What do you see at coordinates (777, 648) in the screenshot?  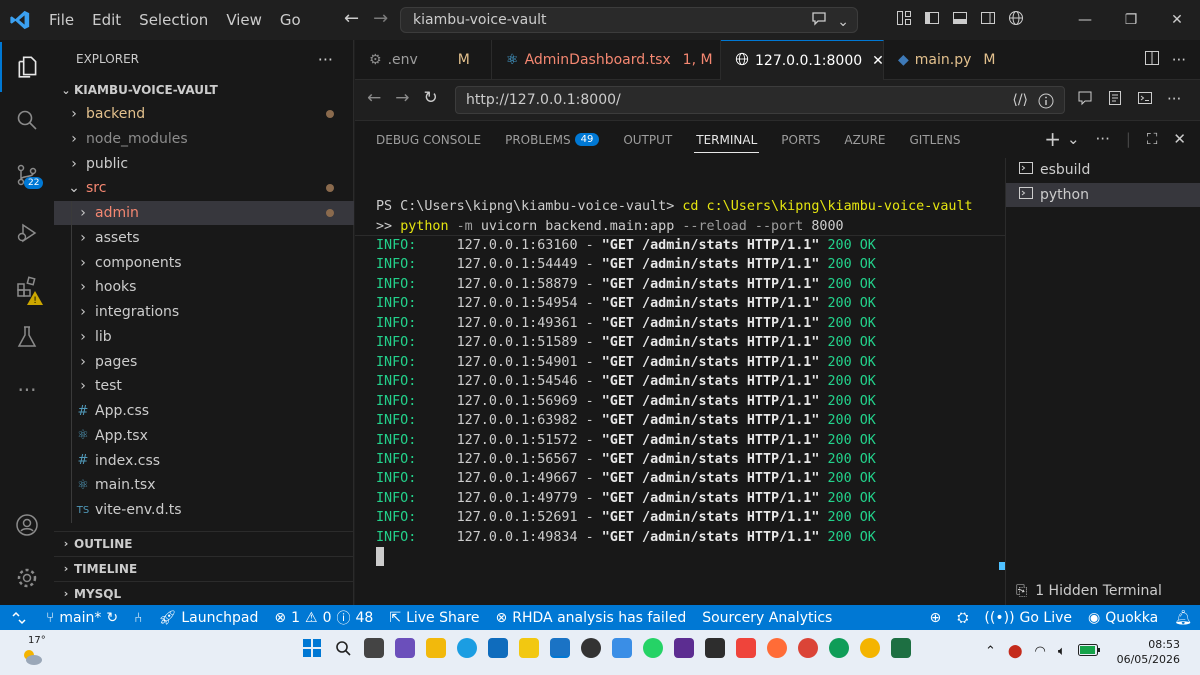 I see `postman-icon` at bounding box center [777, 648].